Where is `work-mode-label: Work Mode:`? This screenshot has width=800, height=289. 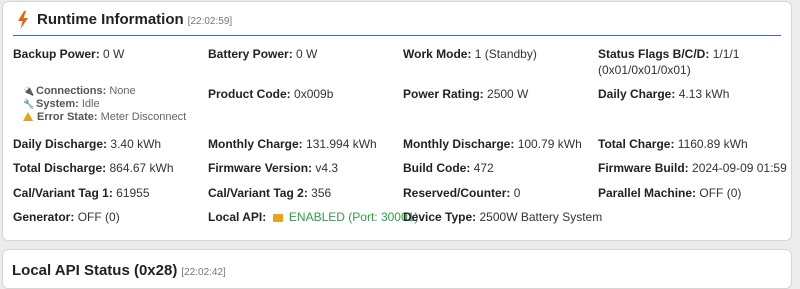 work-mode-label: Work Mode: is located at coordinates (437, 54).